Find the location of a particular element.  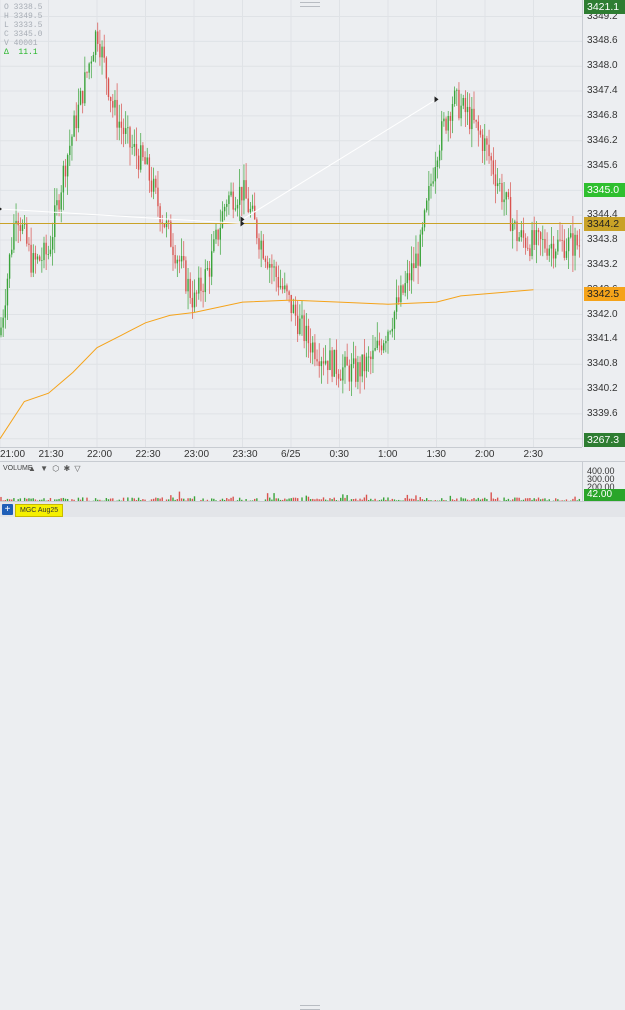

price-tick-label: 3340.8 is located at coordinates (602, 364).